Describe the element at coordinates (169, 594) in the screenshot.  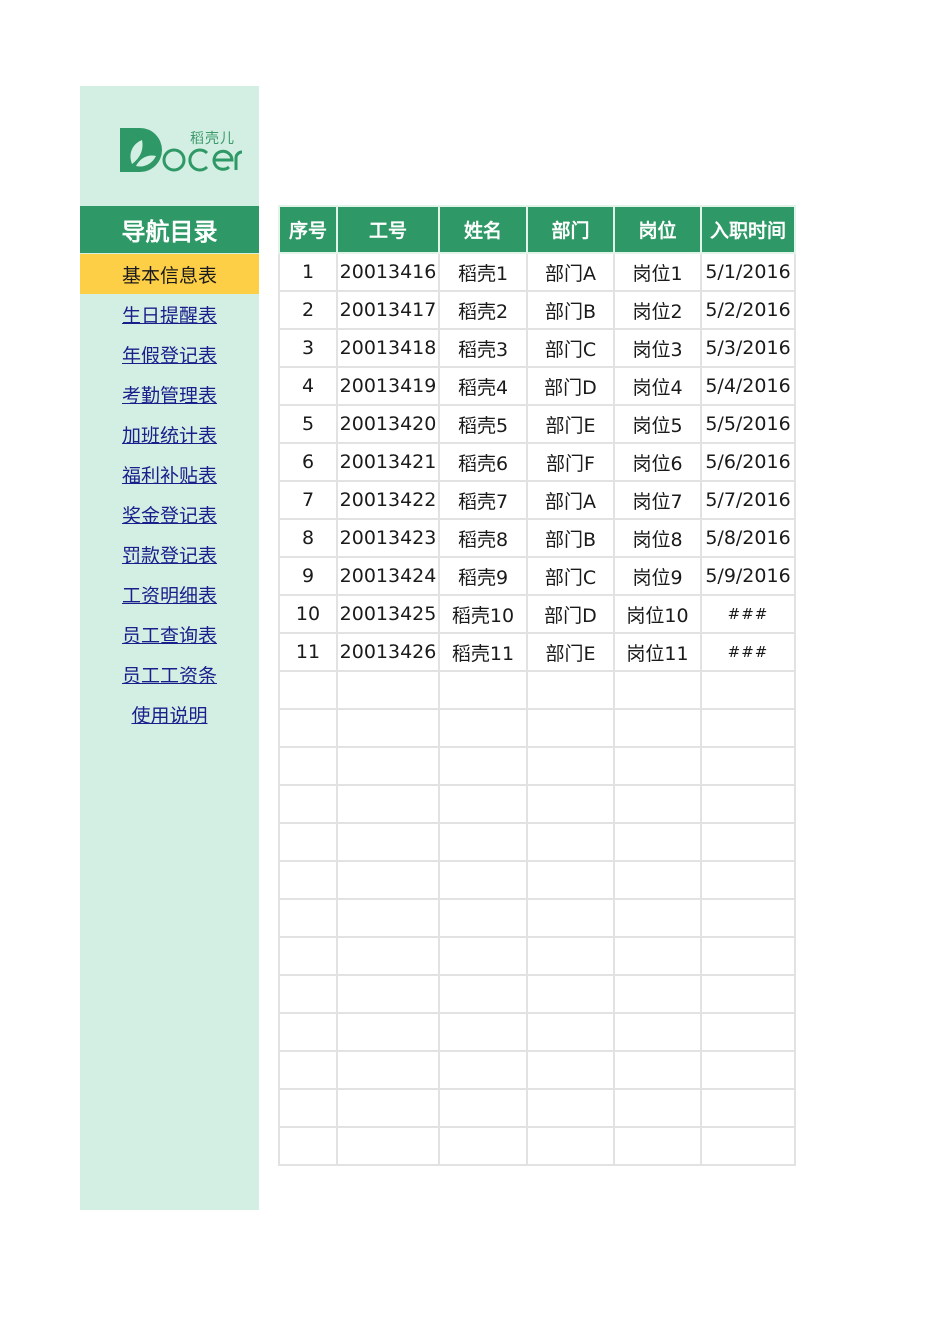
I see `nav-item-salary-detail: 工资明细表` at that location.